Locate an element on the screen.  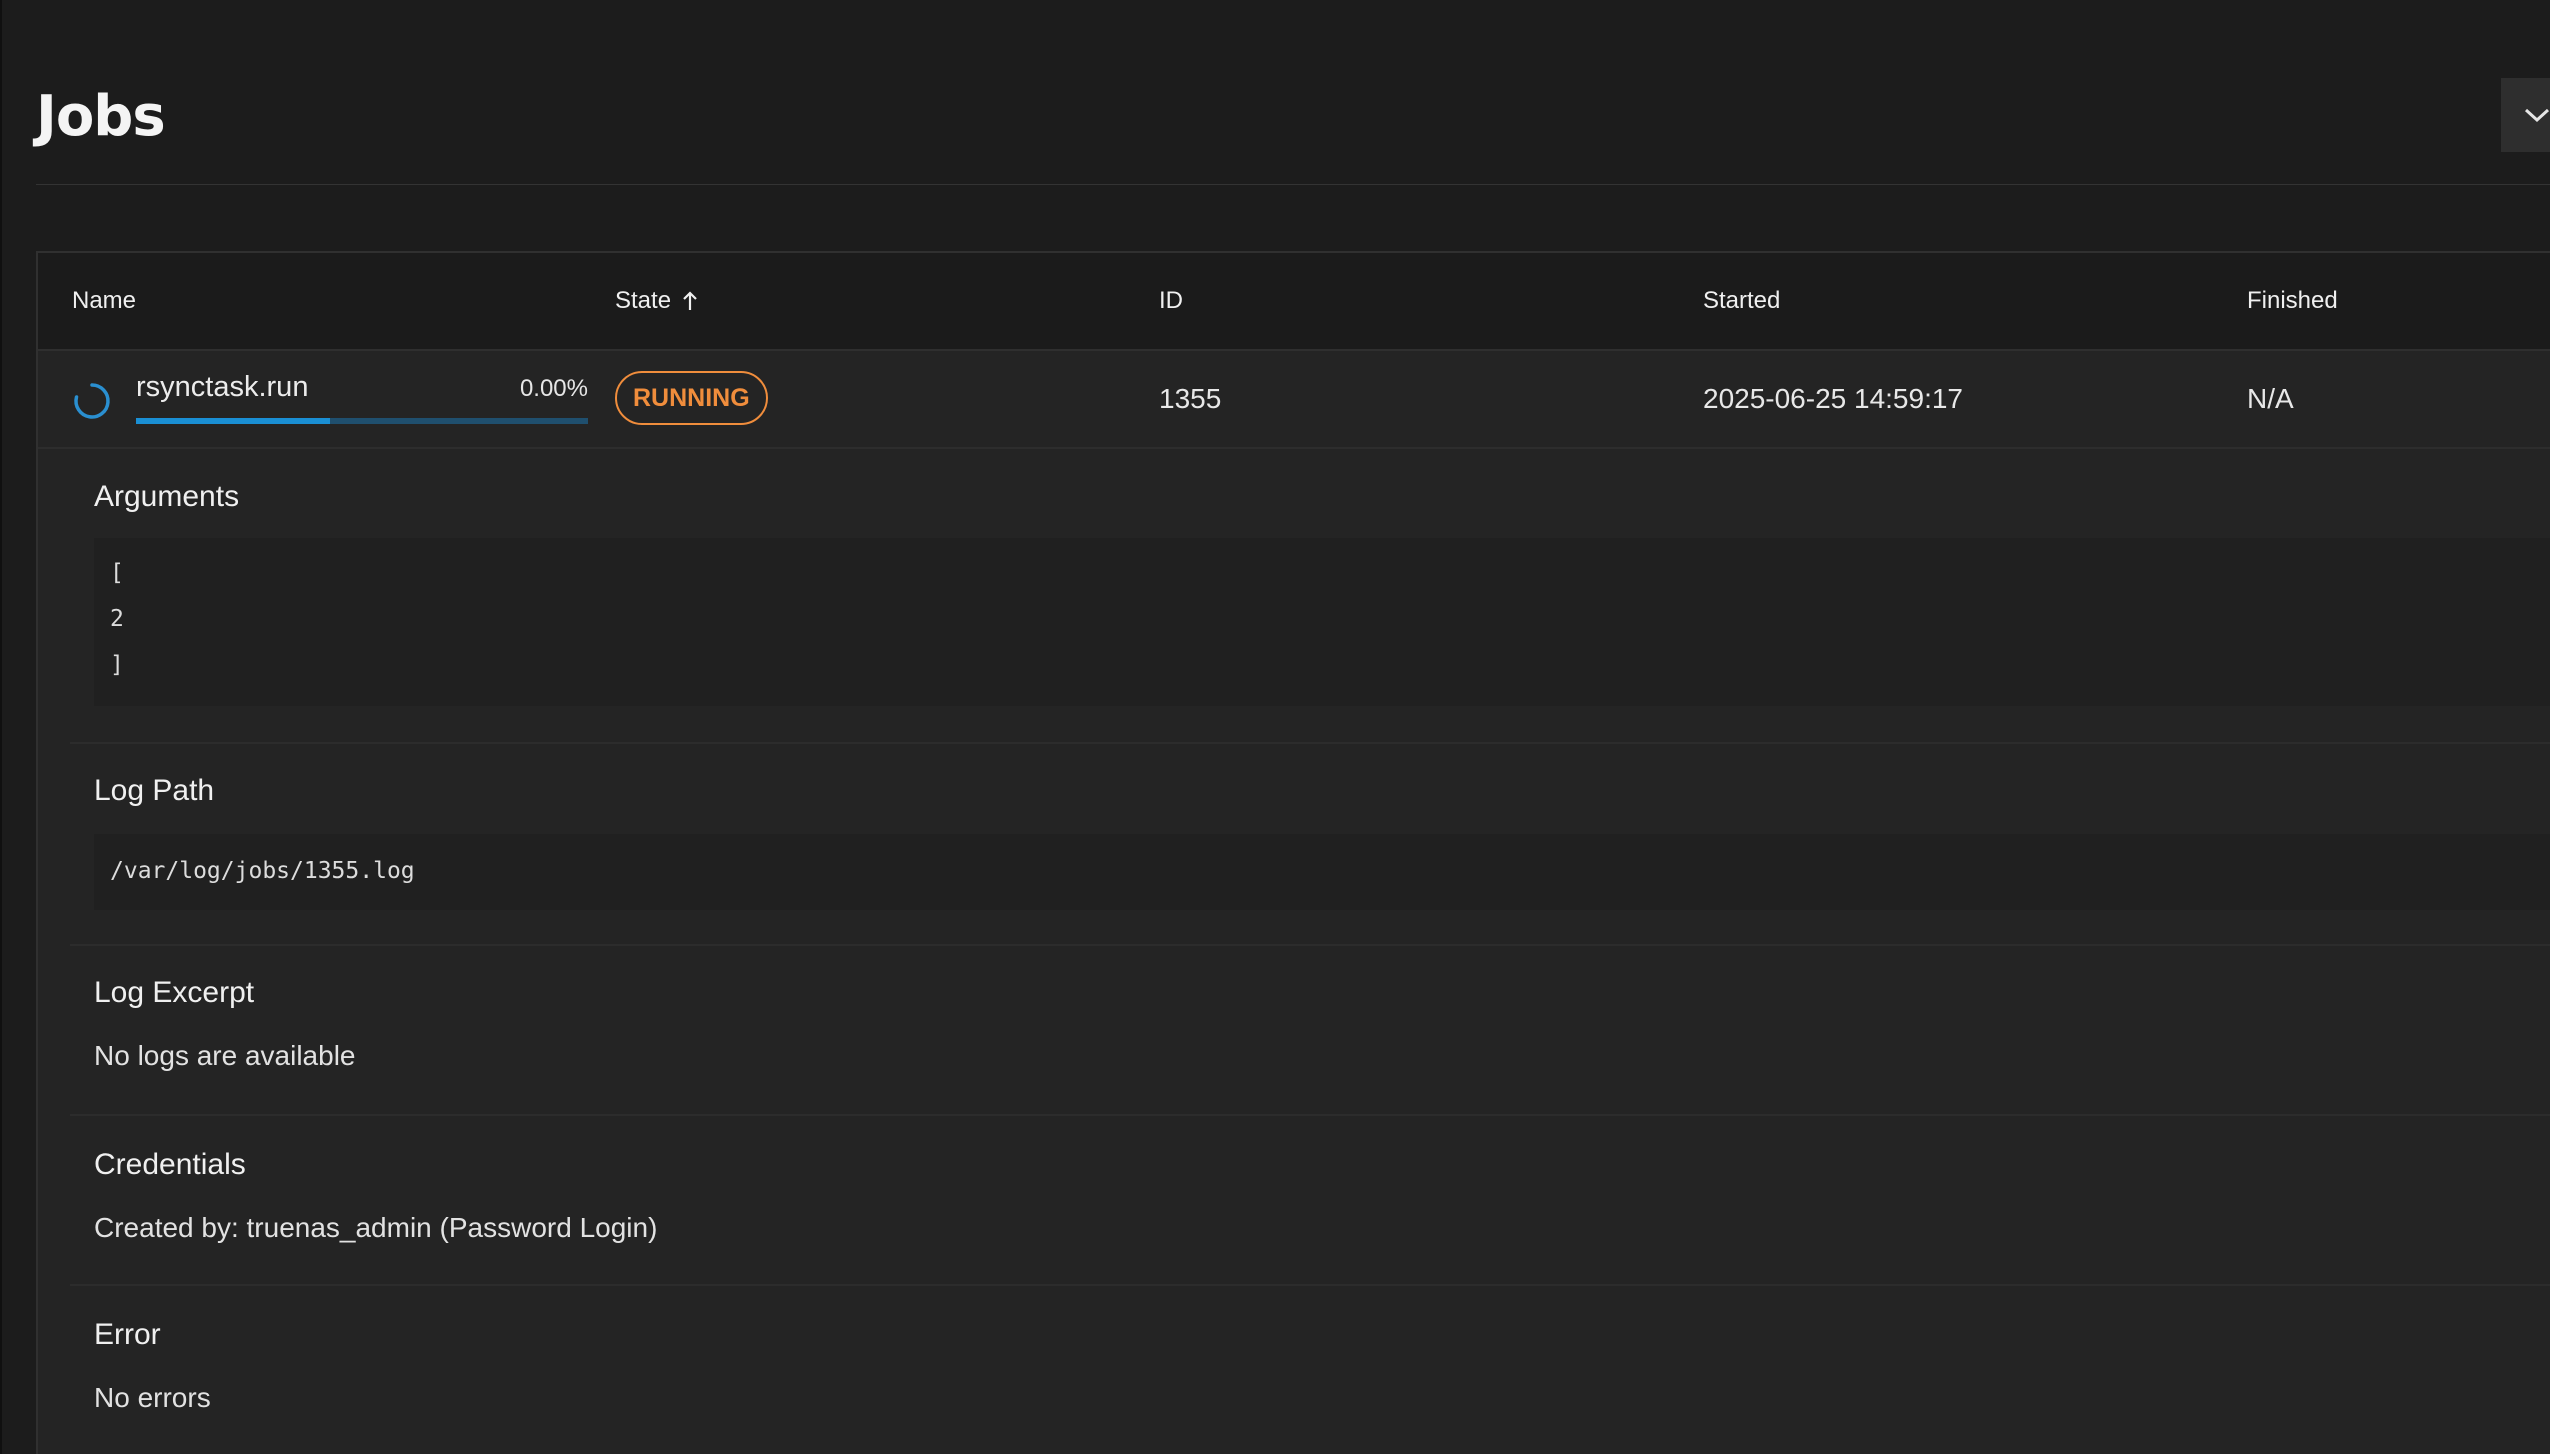
log-excerpt-value: No logs are available is located at coordinates (225, 1055).